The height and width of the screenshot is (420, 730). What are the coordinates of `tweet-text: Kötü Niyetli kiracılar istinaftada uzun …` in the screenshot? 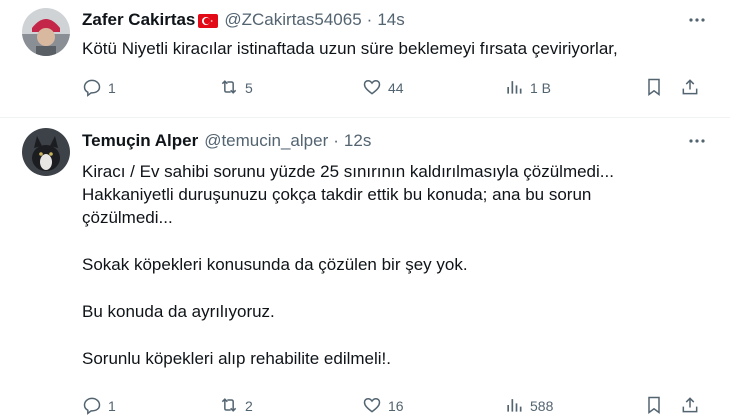 It's located at (350, 48).